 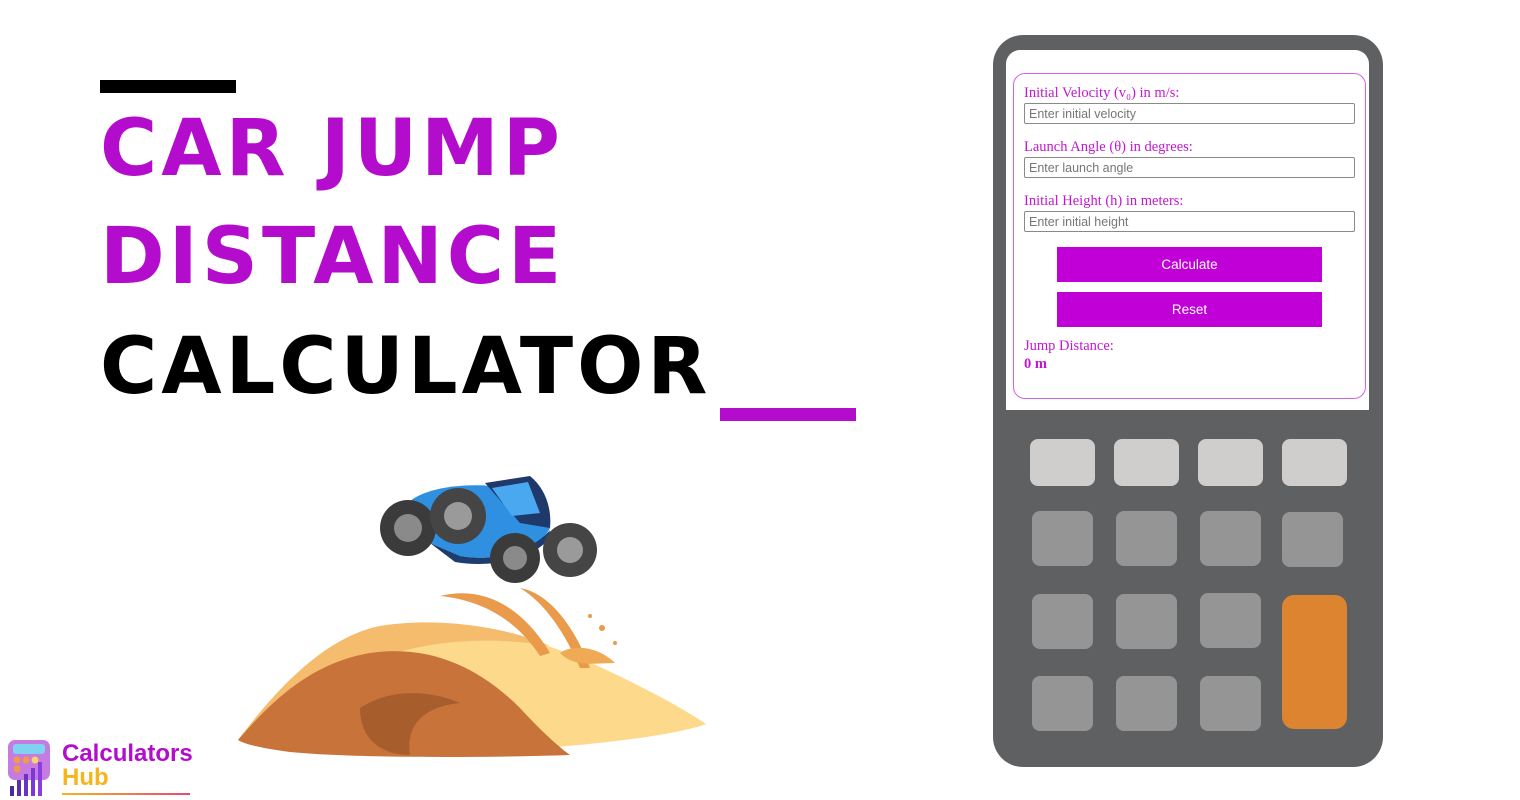 What do you see at coordinates (1314, 662) in the screenshot?
I see `keypad-key-equals` at bounding box center [1314, 662].